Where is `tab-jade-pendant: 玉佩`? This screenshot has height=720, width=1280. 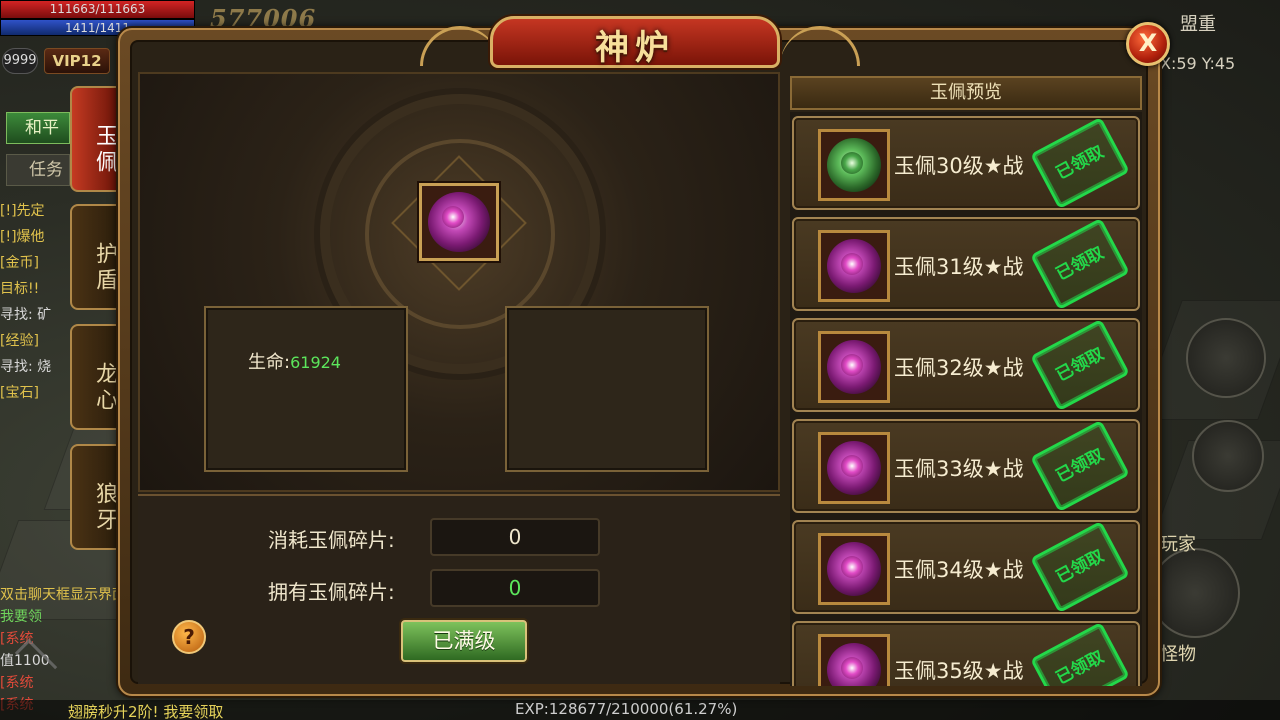 tab-jade-pendant: 玉佩 is located at coordinates (95, 139).